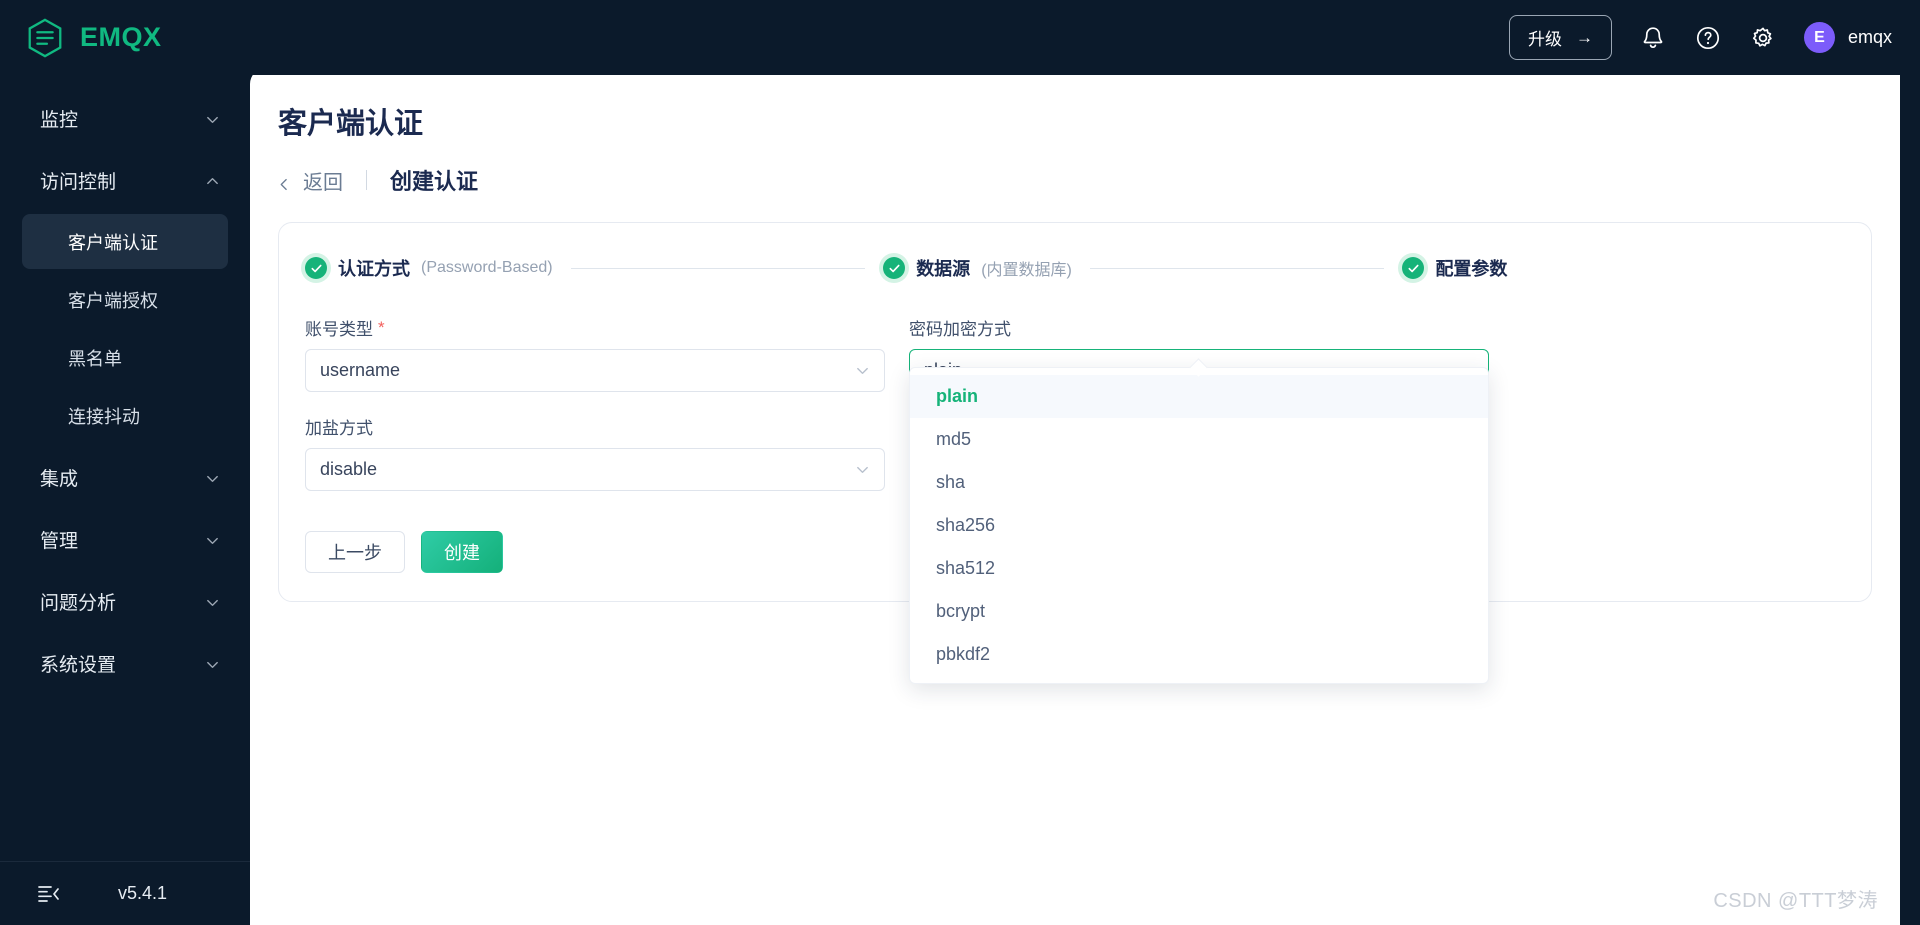  What do you see at coordinates (1199, 654) in the screenshot?
I see `dropdown-option-pbkdf2: pbkdf2` at bounding box center [1199, 654].